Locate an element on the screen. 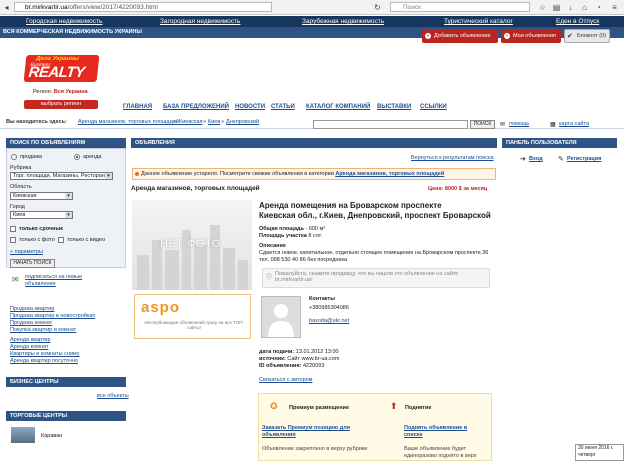 This screenshot has width=624, height=461. clipboard-icon: ▤ is located at coordinates (556, 7).